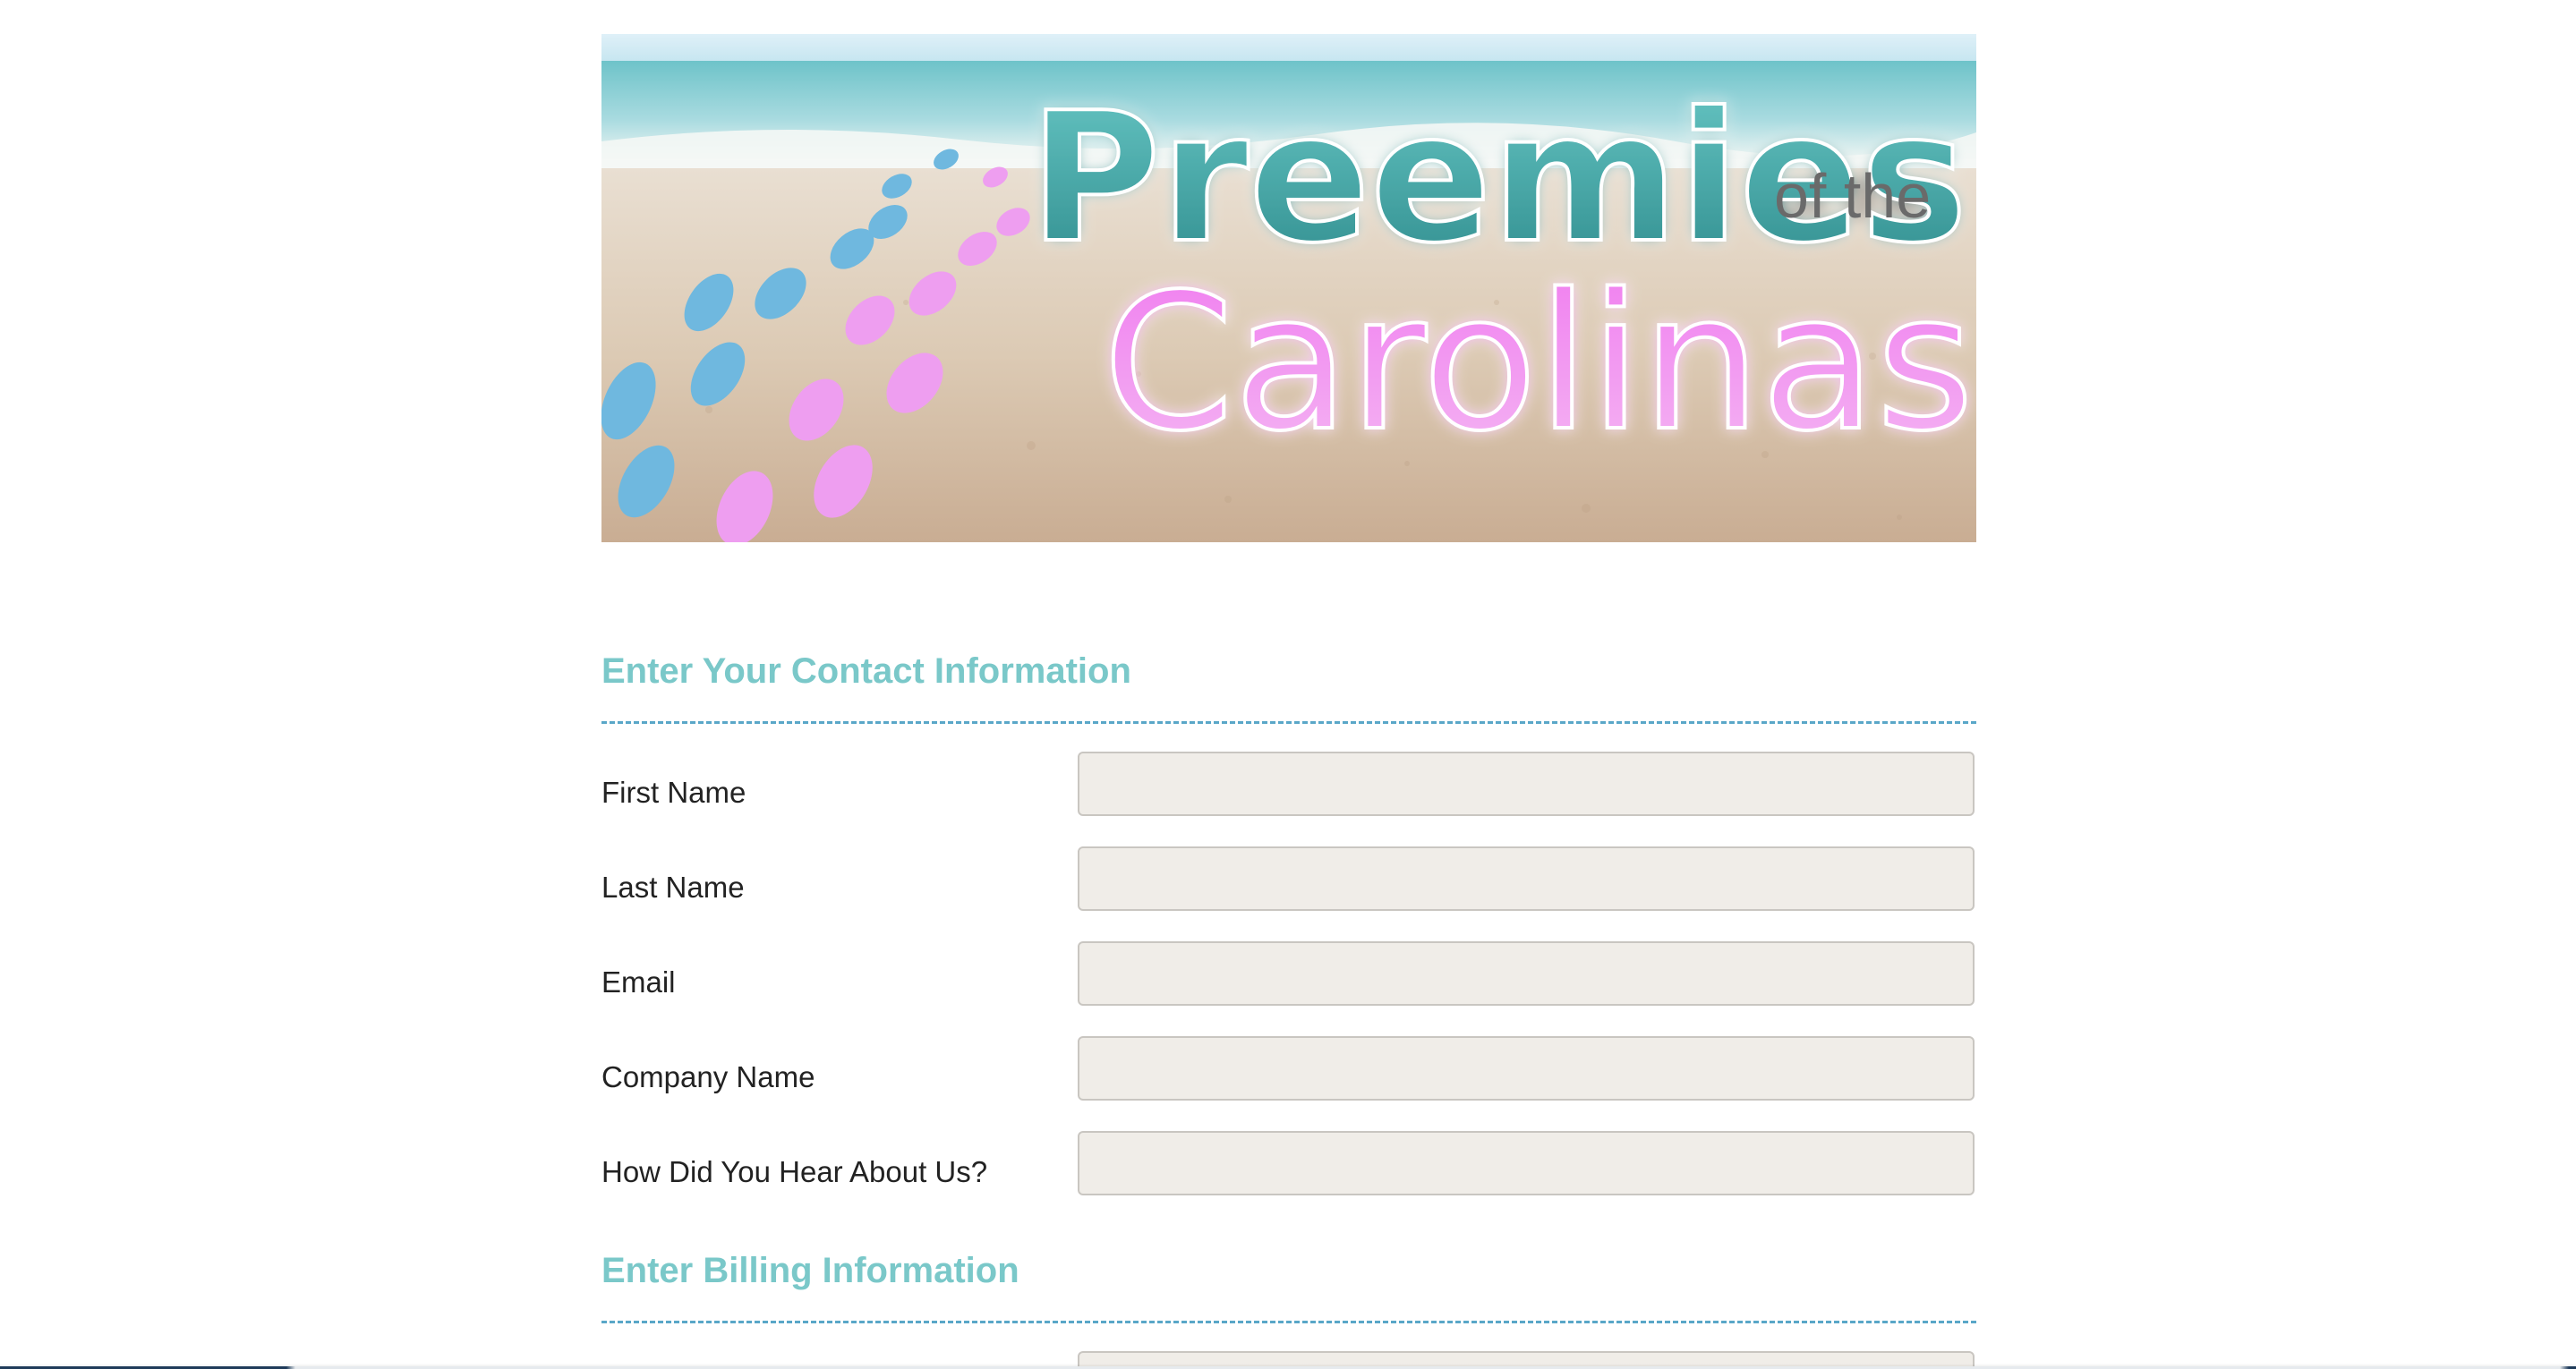 The image size is (2576, 1369). What do you see at coordinates (1288, 1322) in the screenshot?
I see `billing-section-divider` at bounding box center [1288, 1322].